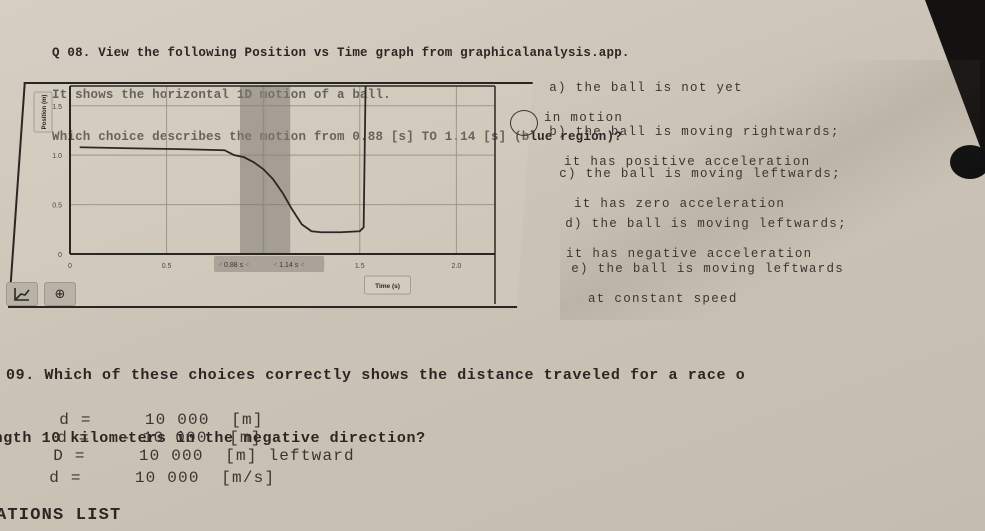 This screenshot has height=531, width=985. I want to click on answer-variable: d =, so click(65, 478).